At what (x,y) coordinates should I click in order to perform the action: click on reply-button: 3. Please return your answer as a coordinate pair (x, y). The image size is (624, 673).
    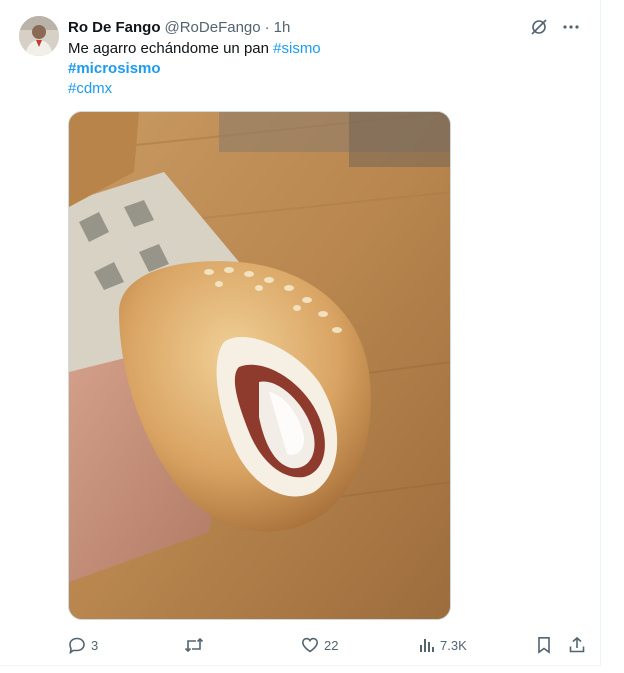
    Looking at the image, I should click on (83, 645).